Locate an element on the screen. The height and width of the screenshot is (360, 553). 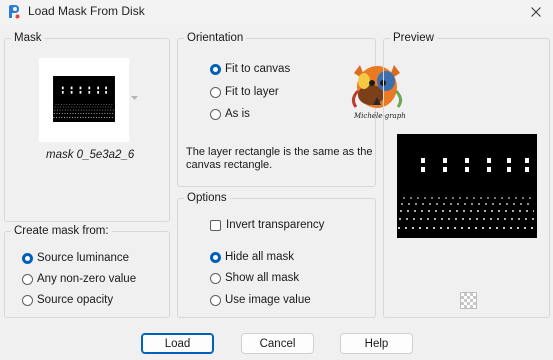
radio-label: Hide all mask is located at coordinates (260, 257).